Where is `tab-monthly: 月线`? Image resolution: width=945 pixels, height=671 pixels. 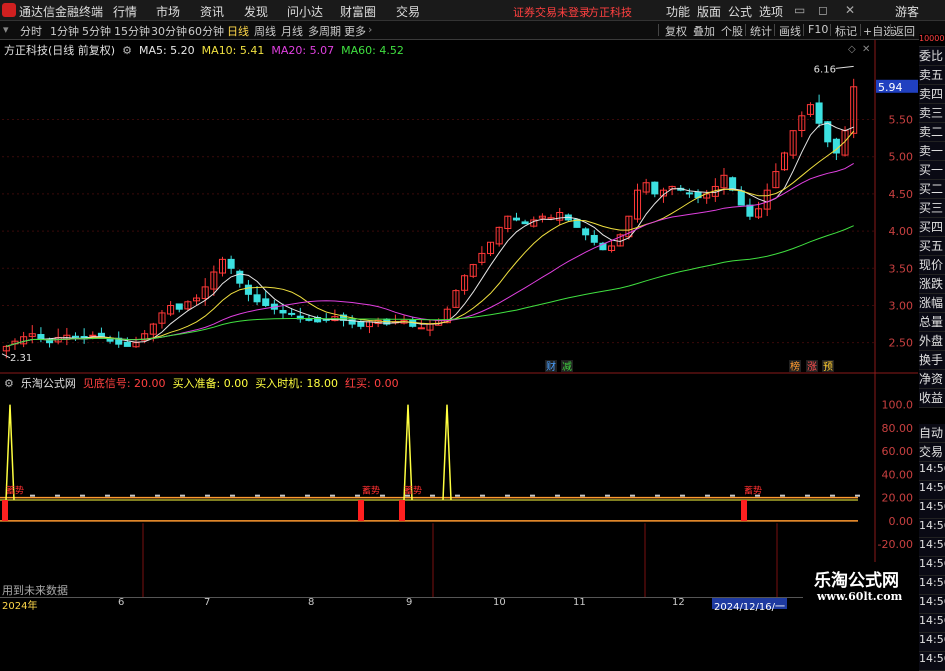 tab-monthly: 月线 is located at coordinates (292, 31).